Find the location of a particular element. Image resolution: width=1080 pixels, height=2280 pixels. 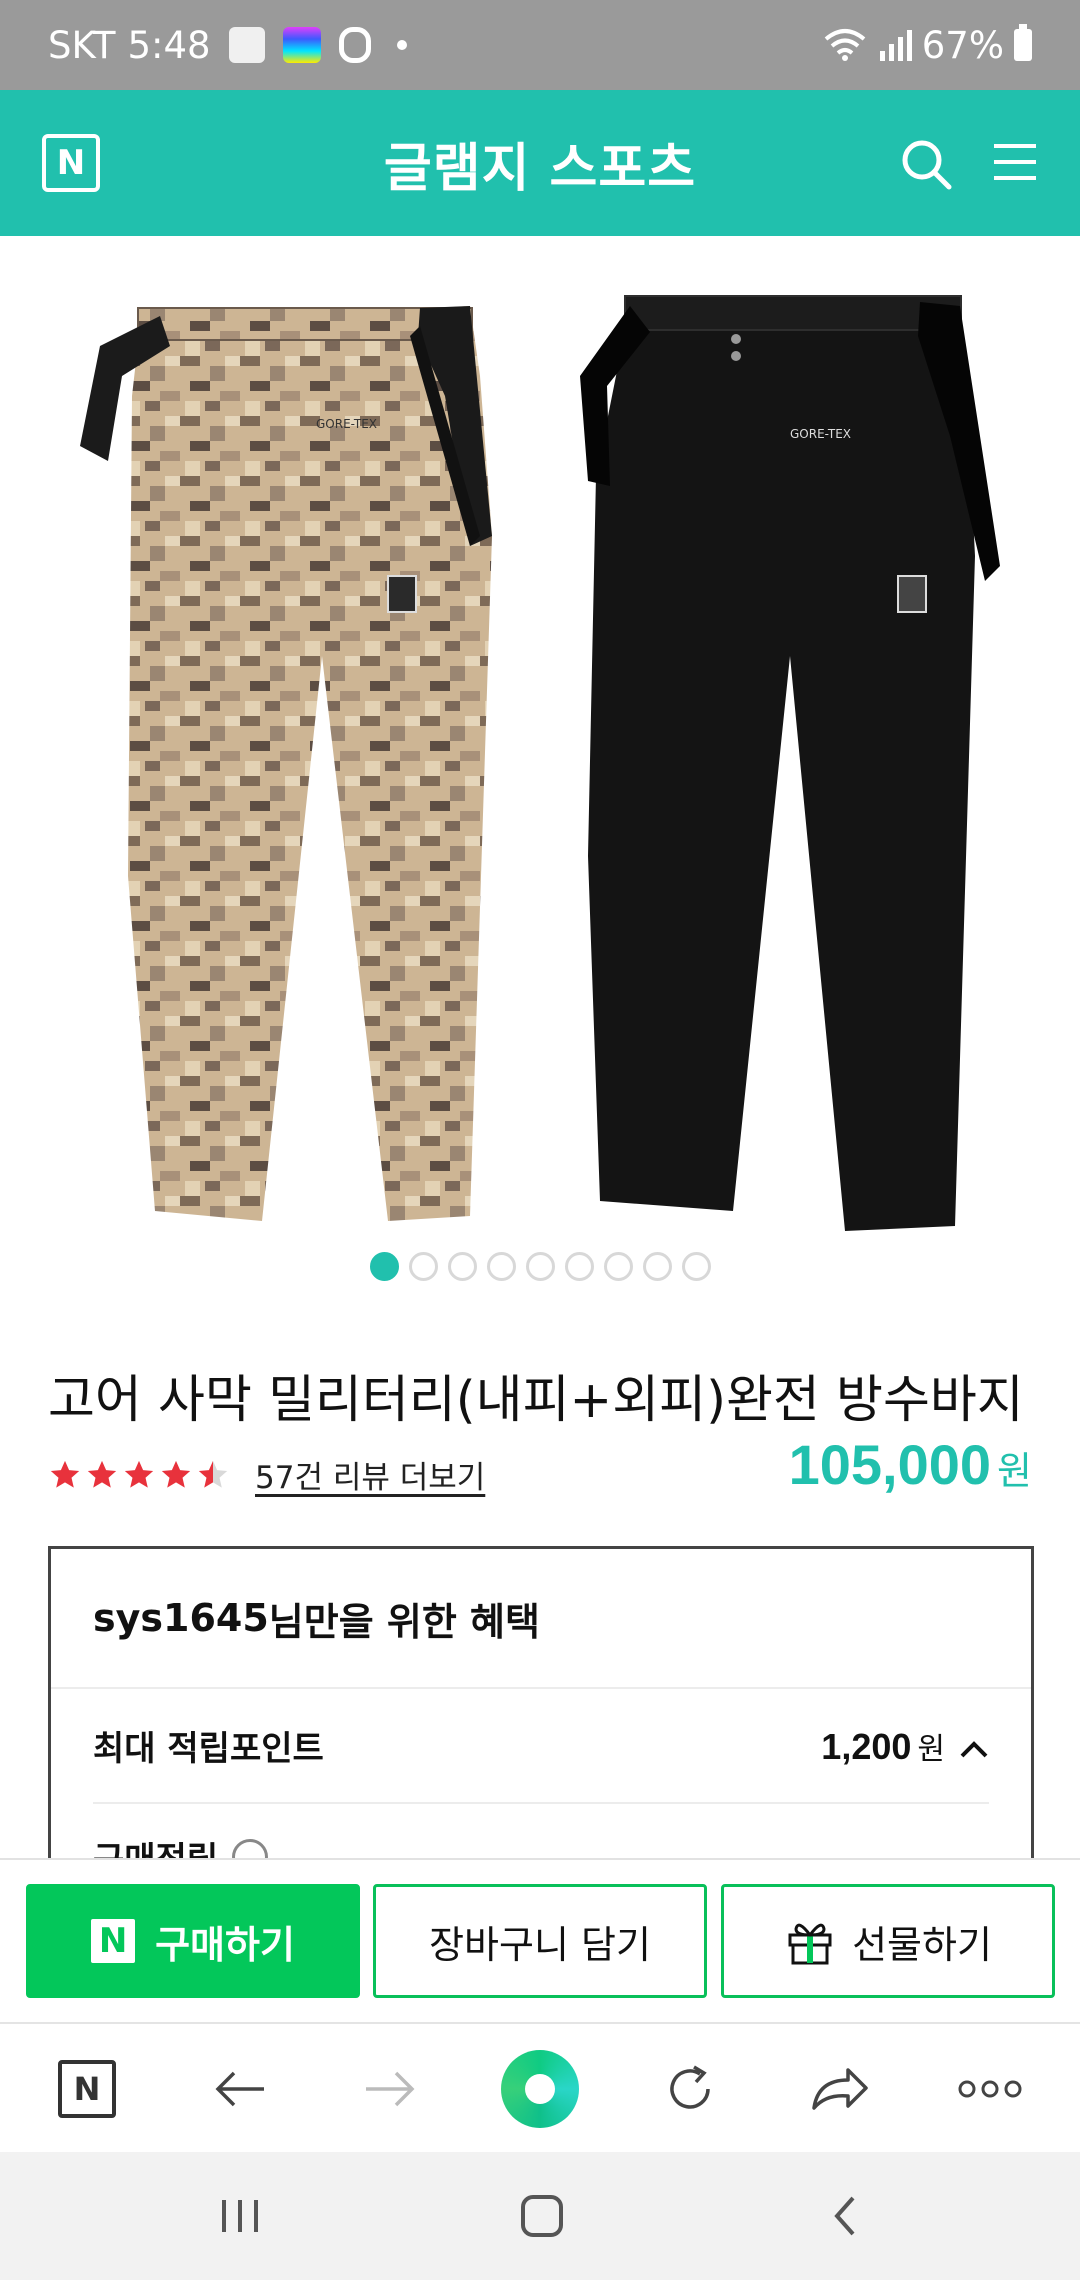

gift-icon is located at coordinates (810, 1944).